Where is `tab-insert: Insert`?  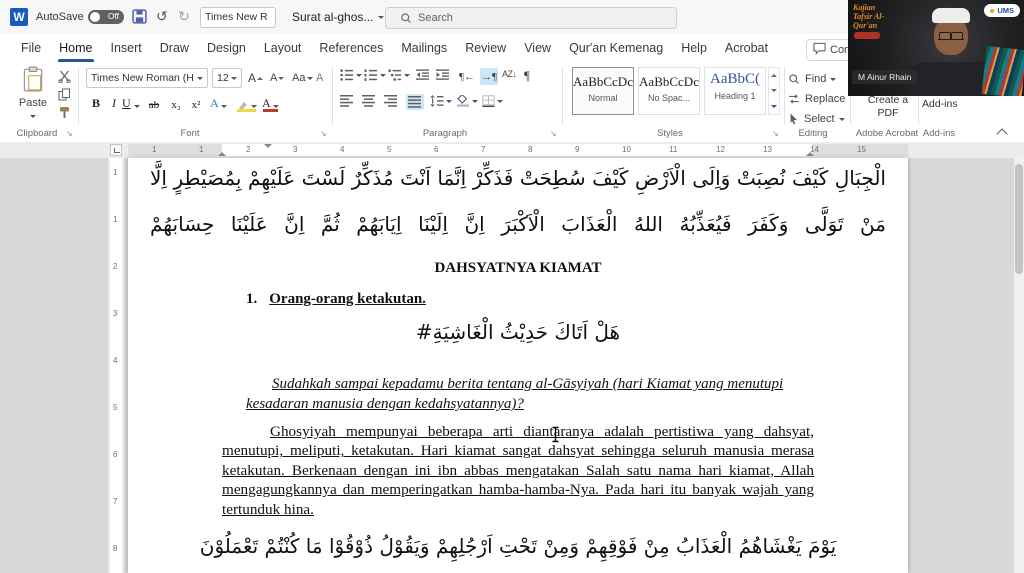
tab-insert: Insert is located at coordinates (126, 48).